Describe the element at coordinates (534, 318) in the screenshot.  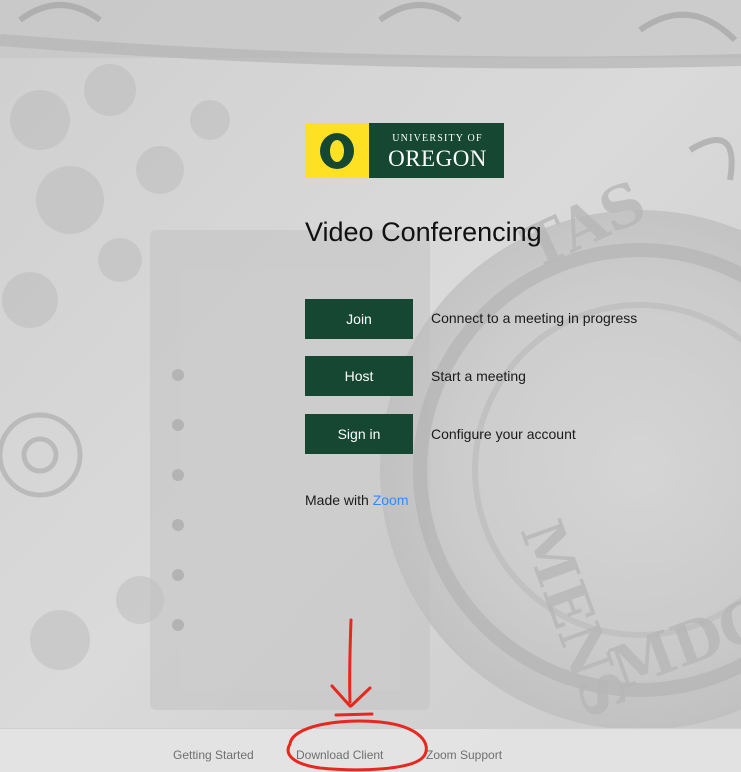
I see `join-description: Connect to a meeting in progress` at that location.